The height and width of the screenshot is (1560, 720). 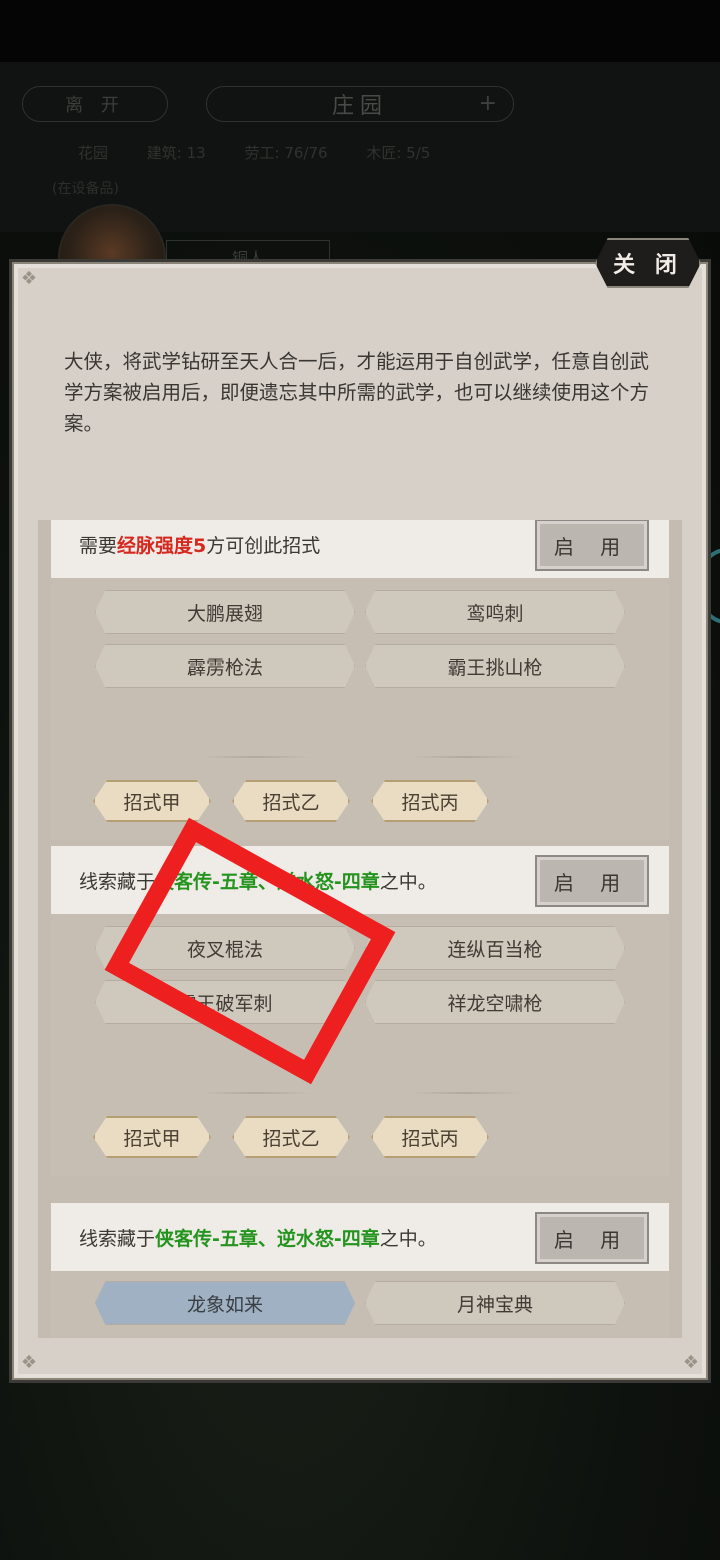 What do you see at coordinates (495, 612) in the screenshot?
I see `skill-chip: 鸾鸣刺` at bounding box center [495, 612].